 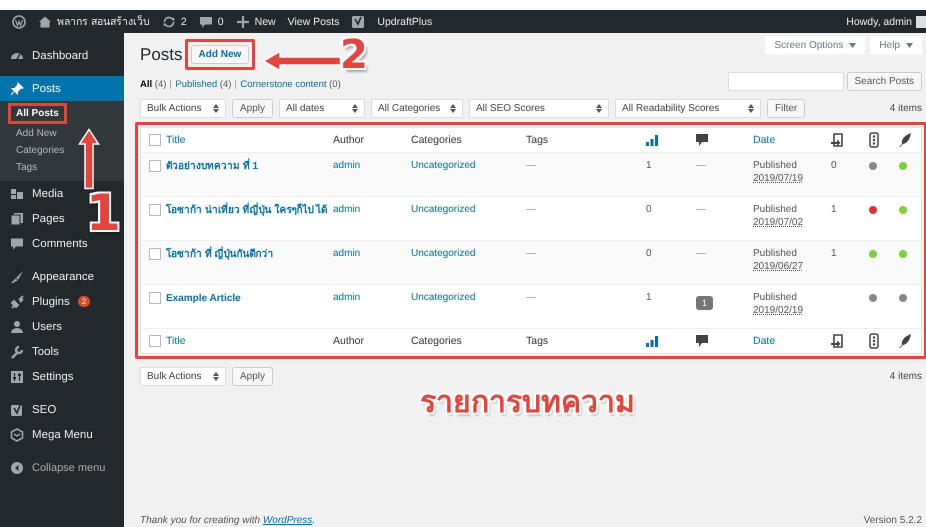 I want to click on view-filter-link: All (4), so click(x=153, y=84).